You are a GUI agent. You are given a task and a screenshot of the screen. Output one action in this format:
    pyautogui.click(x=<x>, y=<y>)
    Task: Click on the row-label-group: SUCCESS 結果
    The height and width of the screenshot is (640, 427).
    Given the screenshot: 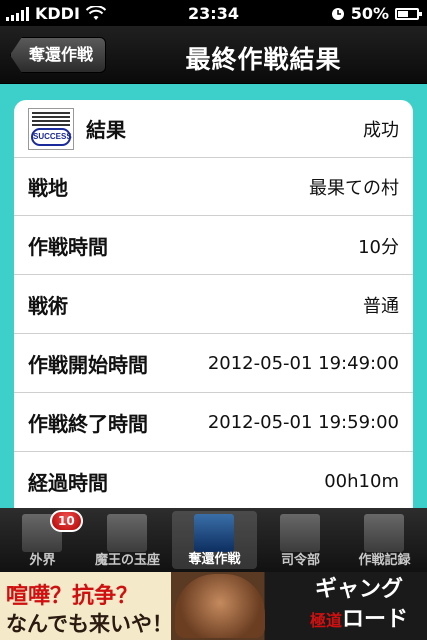 What is the action you would take?
    pyautogui.click(x=77, y=128)
    